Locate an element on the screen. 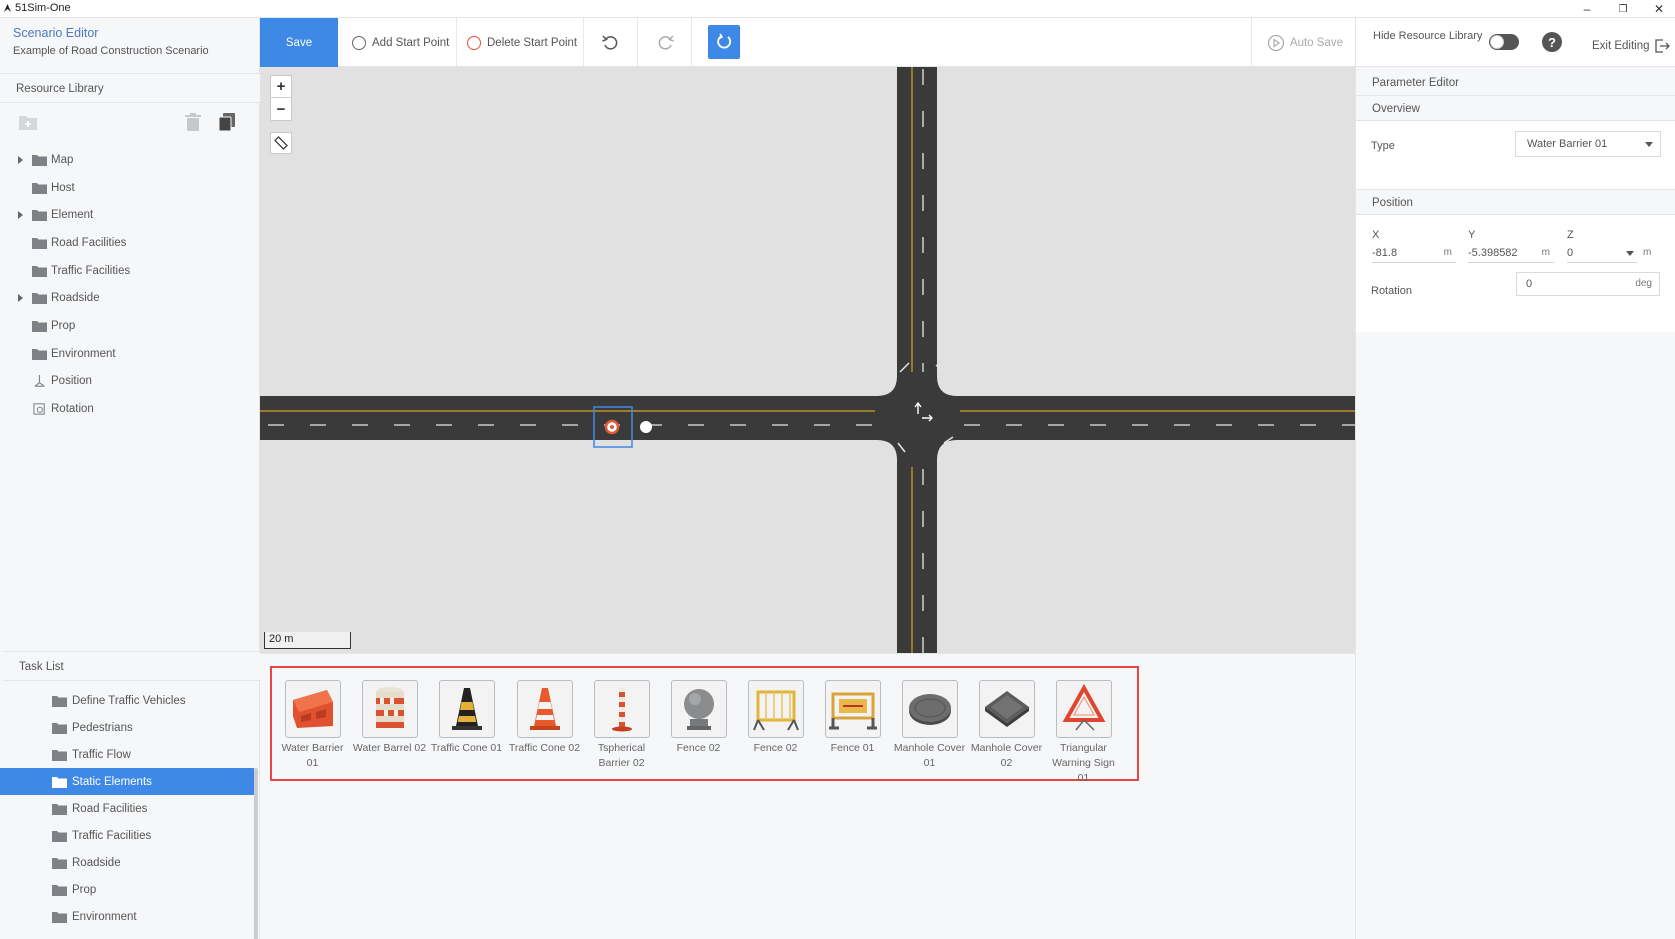 The image size is (1675, 939). scenario-name: Example of Road Construction Scenario is located at coordinates (111, 51).